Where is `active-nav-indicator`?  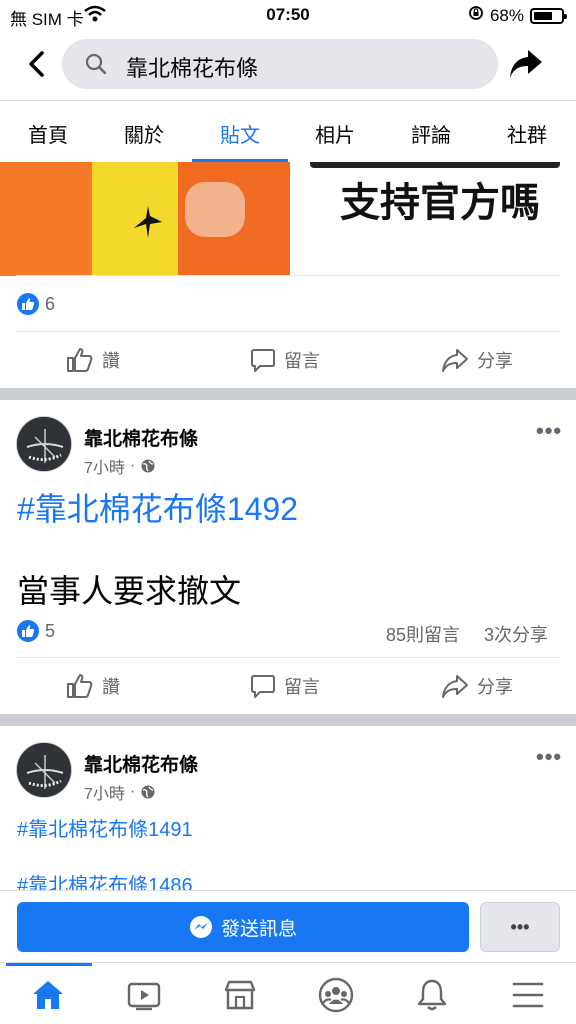 active-nav-indicator is located at coordinates (49, 964).